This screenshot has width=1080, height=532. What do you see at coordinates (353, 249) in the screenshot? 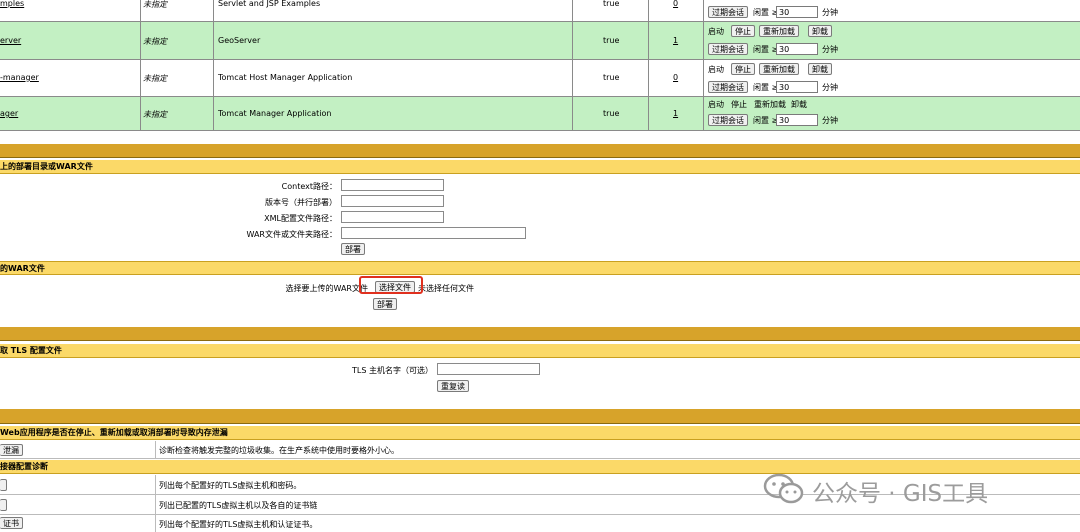
I see `deploy-button: 部署` at bounding box center [353, 249].